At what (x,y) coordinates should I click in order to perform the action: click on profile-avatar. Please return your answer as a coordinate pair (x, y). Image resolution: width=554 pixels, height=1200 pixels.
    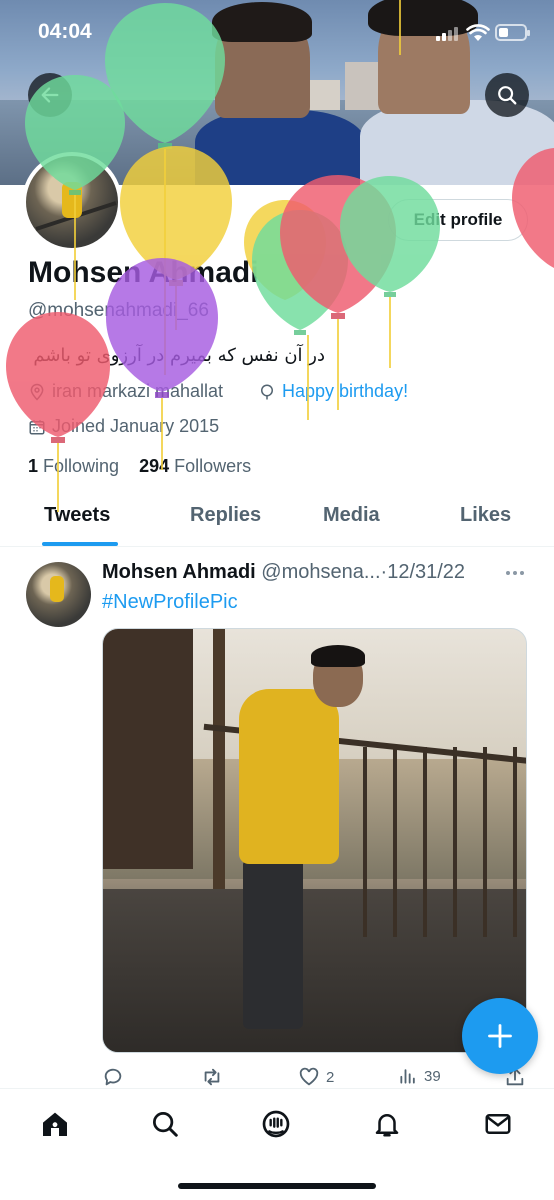
    Looking at the image, I should click on (72, 202).